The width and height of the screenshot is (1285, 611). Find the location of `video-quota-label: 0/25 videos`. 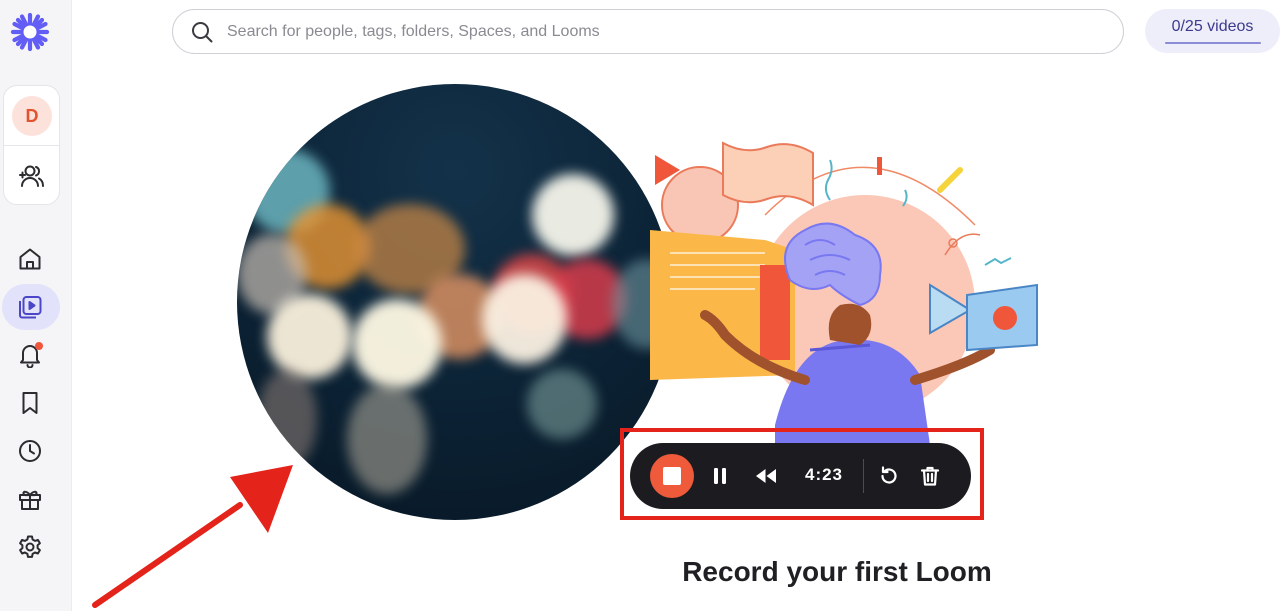

video-quota-label: 0/25 videos is located at coordinates (1212, 26).